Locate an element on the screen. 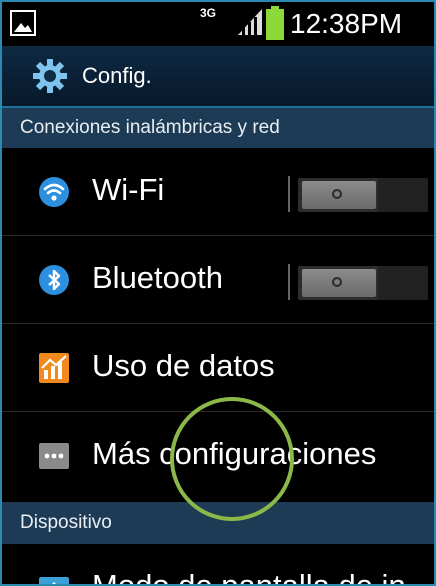 The image size is (436, 586). settings-item-more: Más configuraciones is located at coordinates (218, 456).